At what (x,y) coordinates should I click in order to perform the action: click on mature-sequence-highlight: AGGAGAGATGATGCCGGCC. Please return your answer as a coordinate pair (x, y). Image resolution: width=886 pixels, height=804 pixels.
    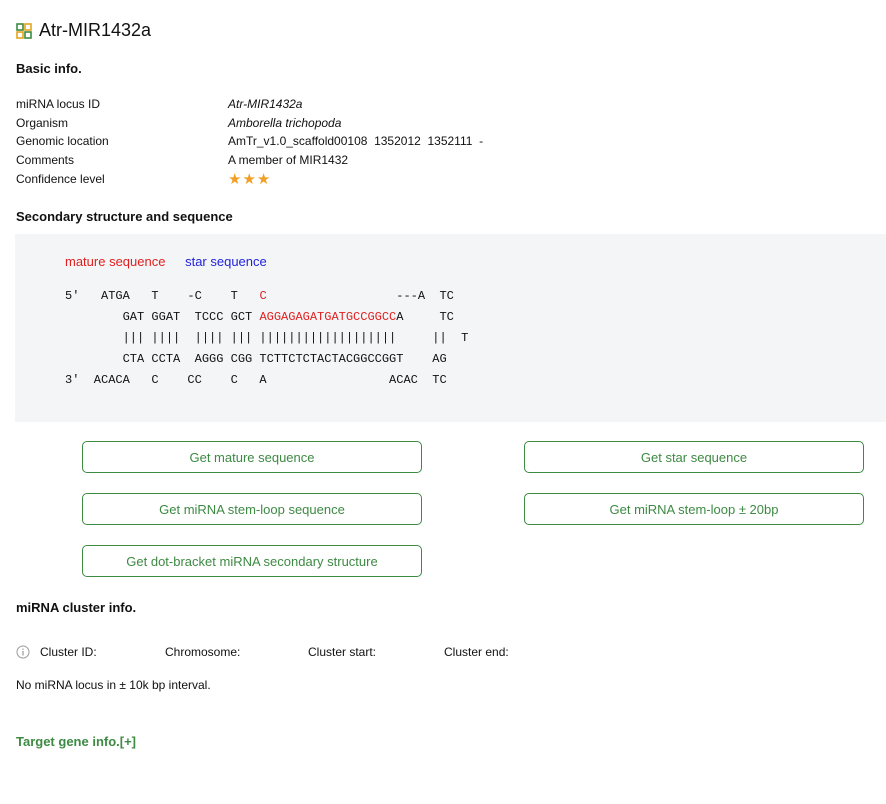
    Looking at the image, I should click on (328, 317).